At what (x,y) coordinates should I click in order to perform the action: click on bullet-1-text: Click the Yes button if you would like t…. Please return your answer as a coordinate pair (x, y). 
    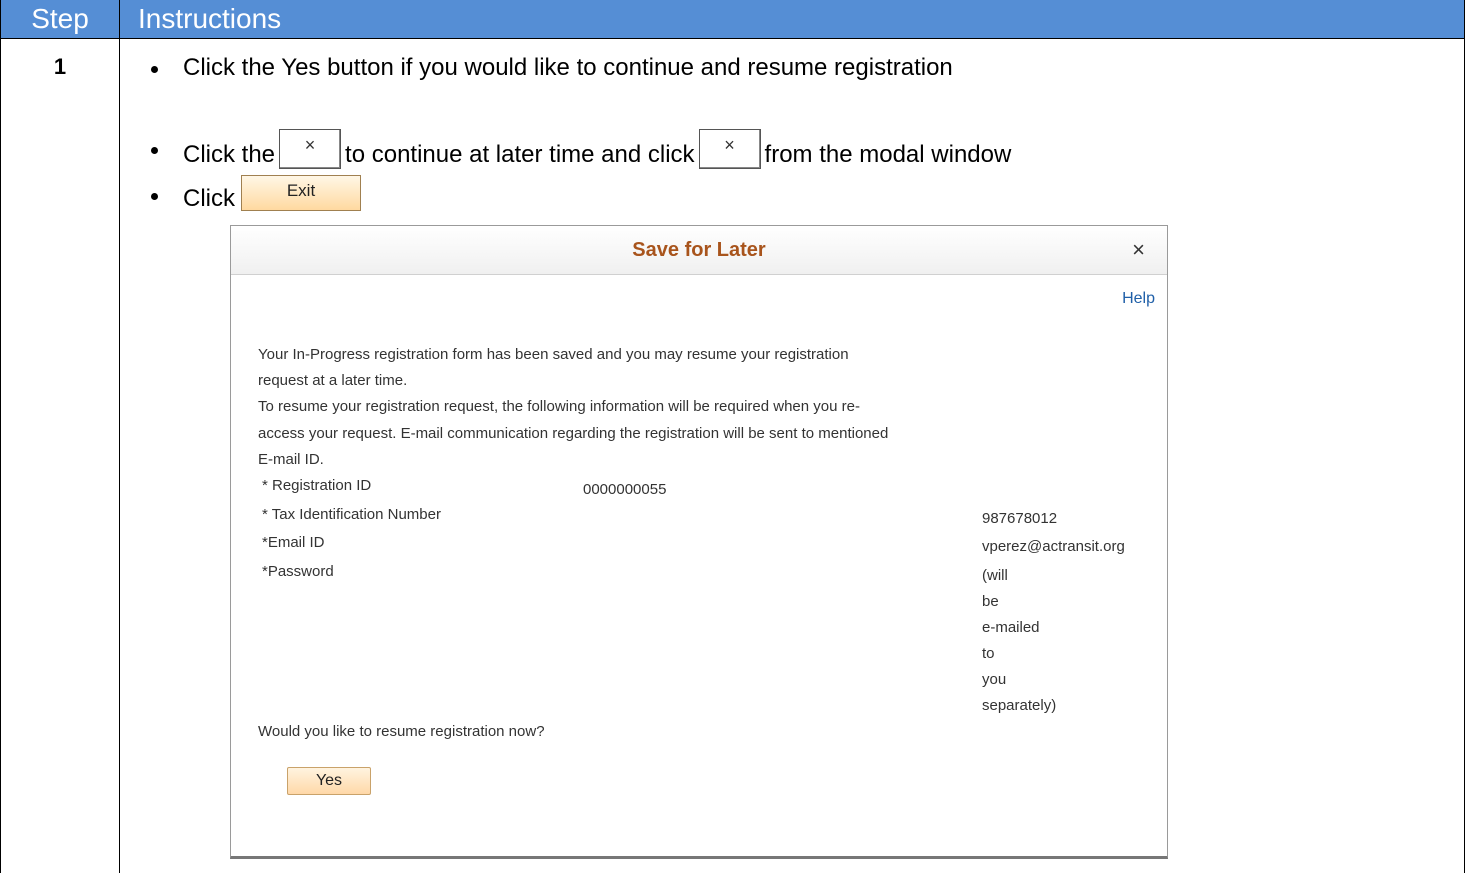
    Looking at the image, I should click on (568, 67).